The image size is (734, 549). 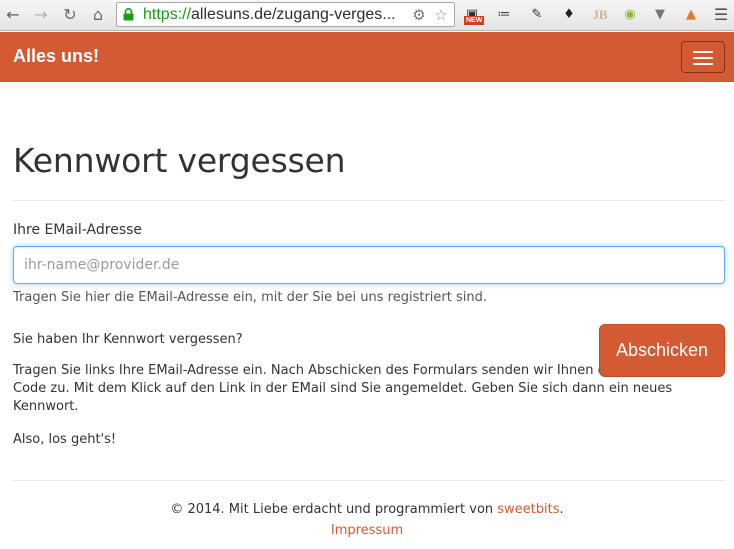 I want to click on email-field, so click(x=369, y=265).